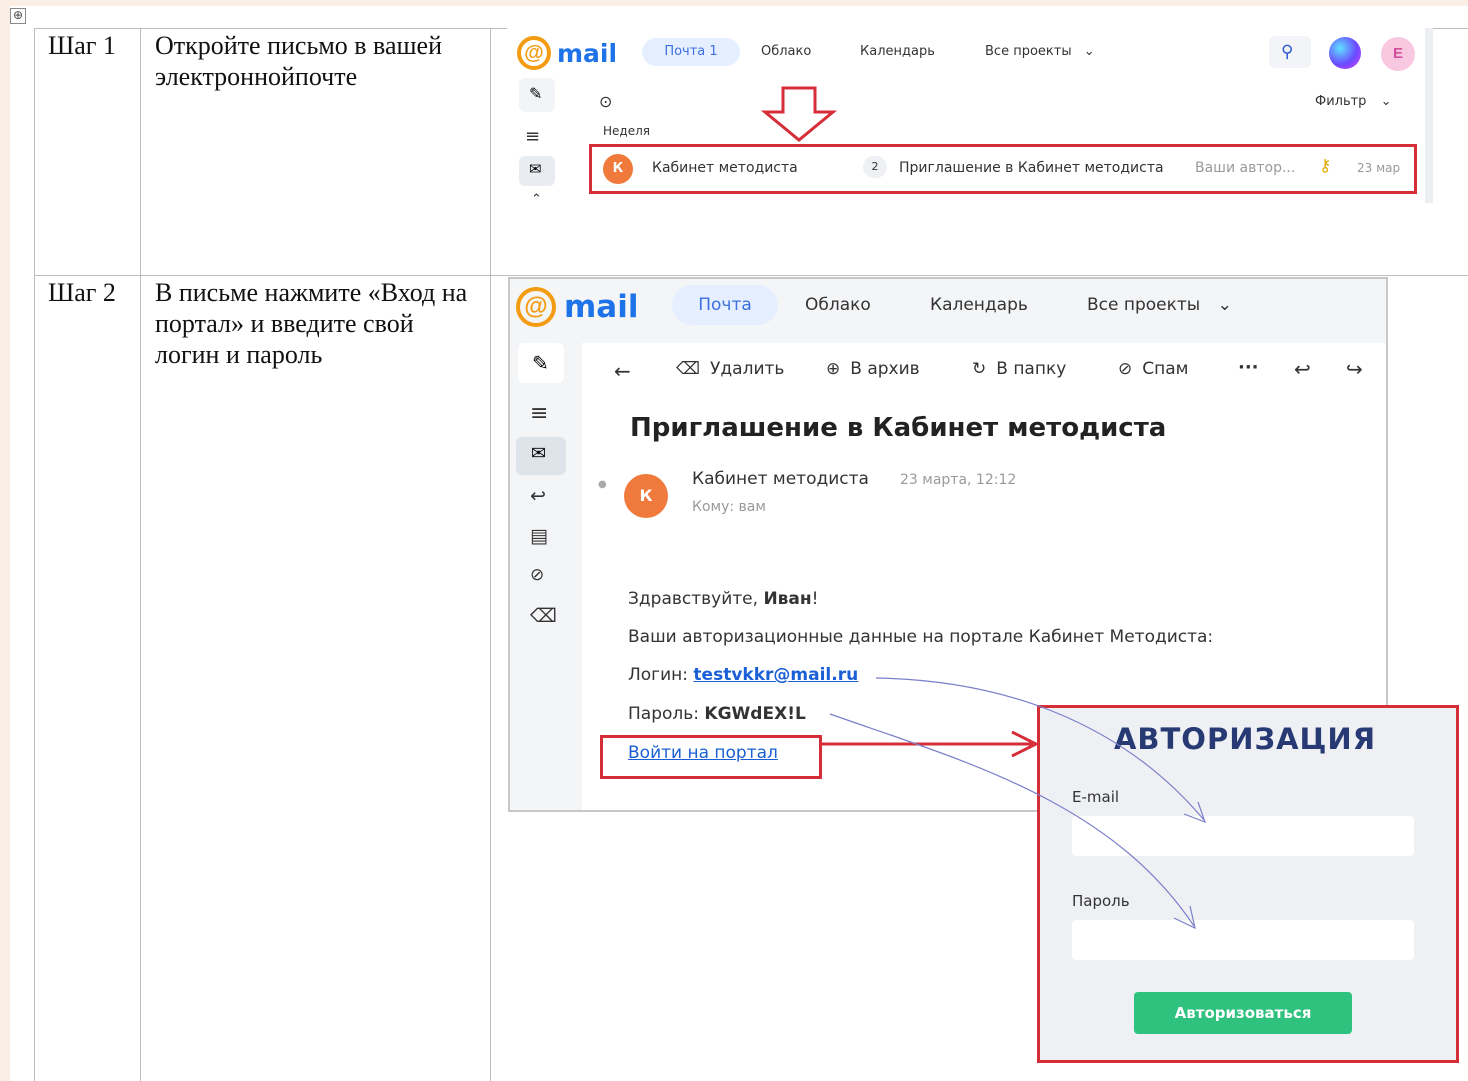 Image resolution: width=1468 pixels, height=1081 pixels. What do you see at coordinates (1125, 369) in the screenshot?
I see `spam-icon: ⊘` at bounding box center [1125, 369].